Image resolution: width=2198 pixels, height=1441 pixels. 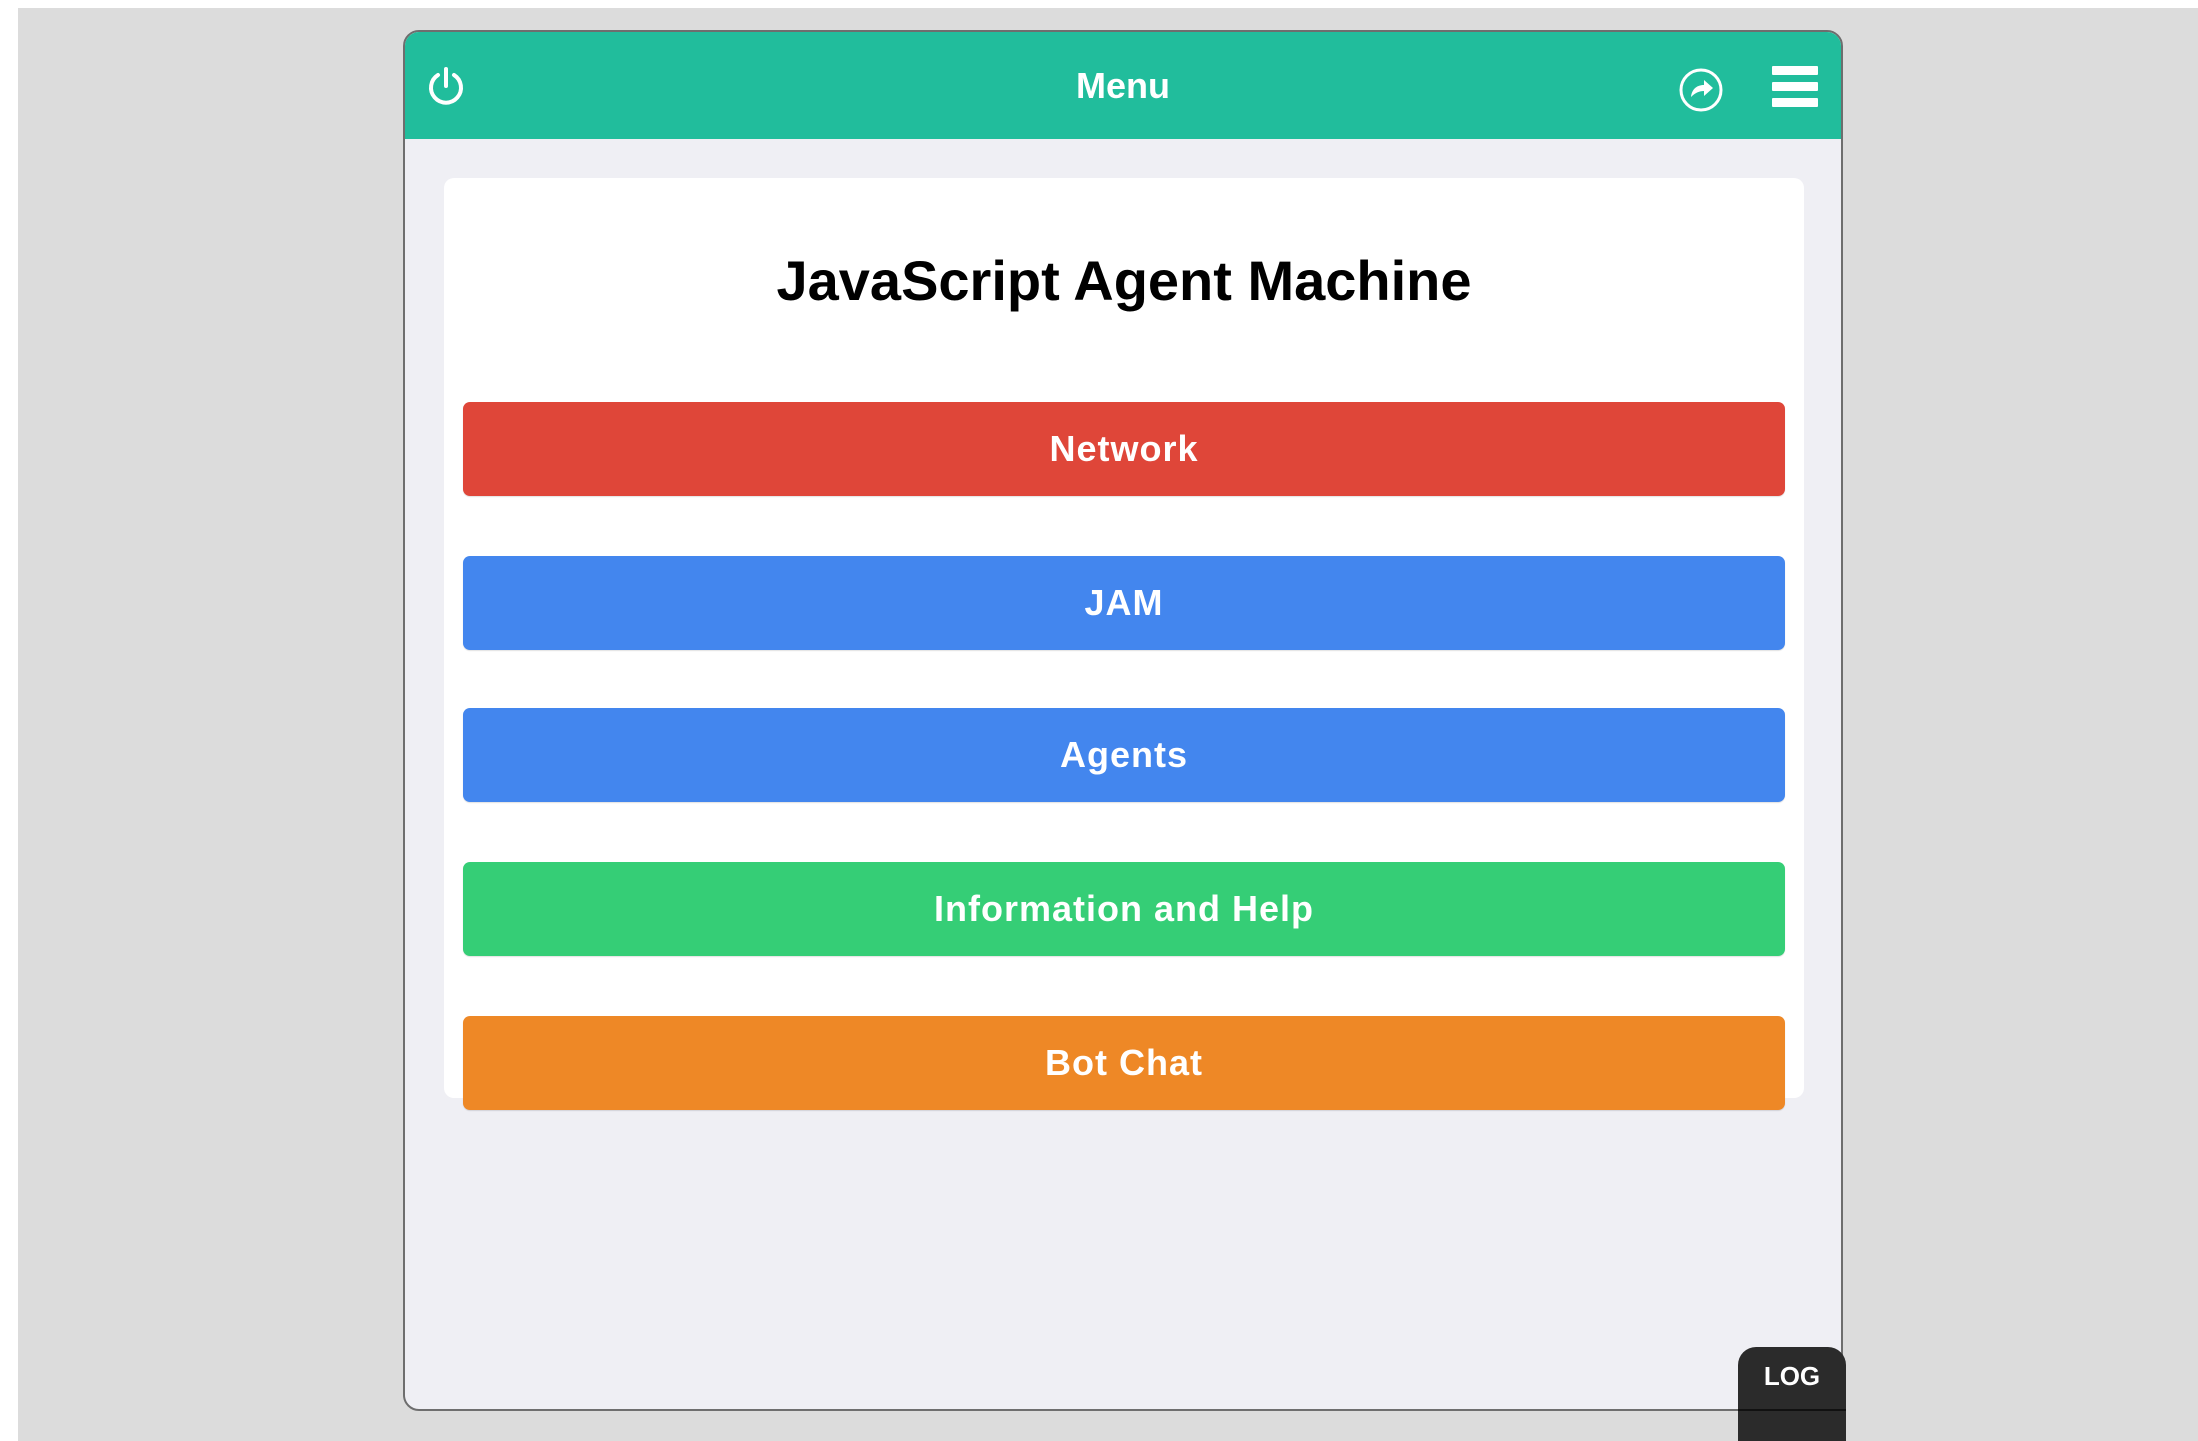 I want to click on bot-chat-button: Bot Chat, so click(x=1124, y=1063).